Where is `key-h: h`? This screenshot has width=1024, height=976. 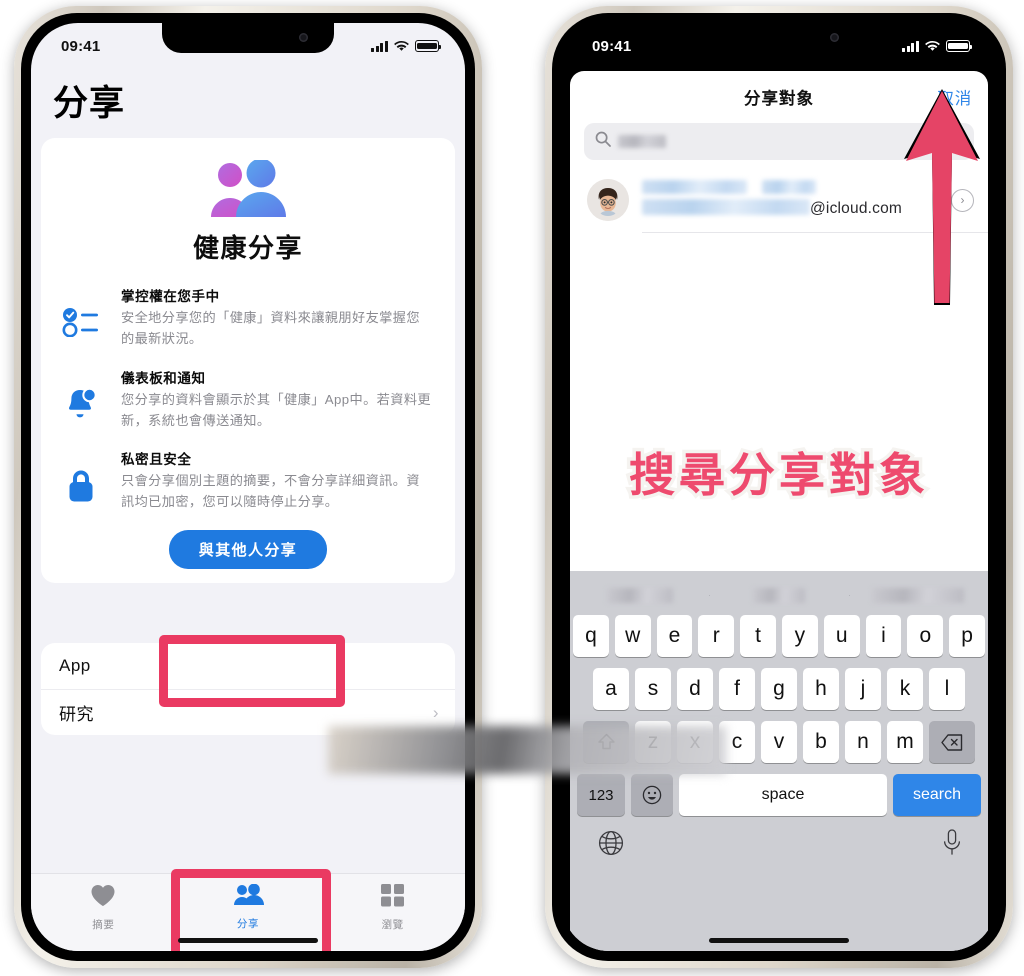 key-h: h is located at coordinates (821, 689).